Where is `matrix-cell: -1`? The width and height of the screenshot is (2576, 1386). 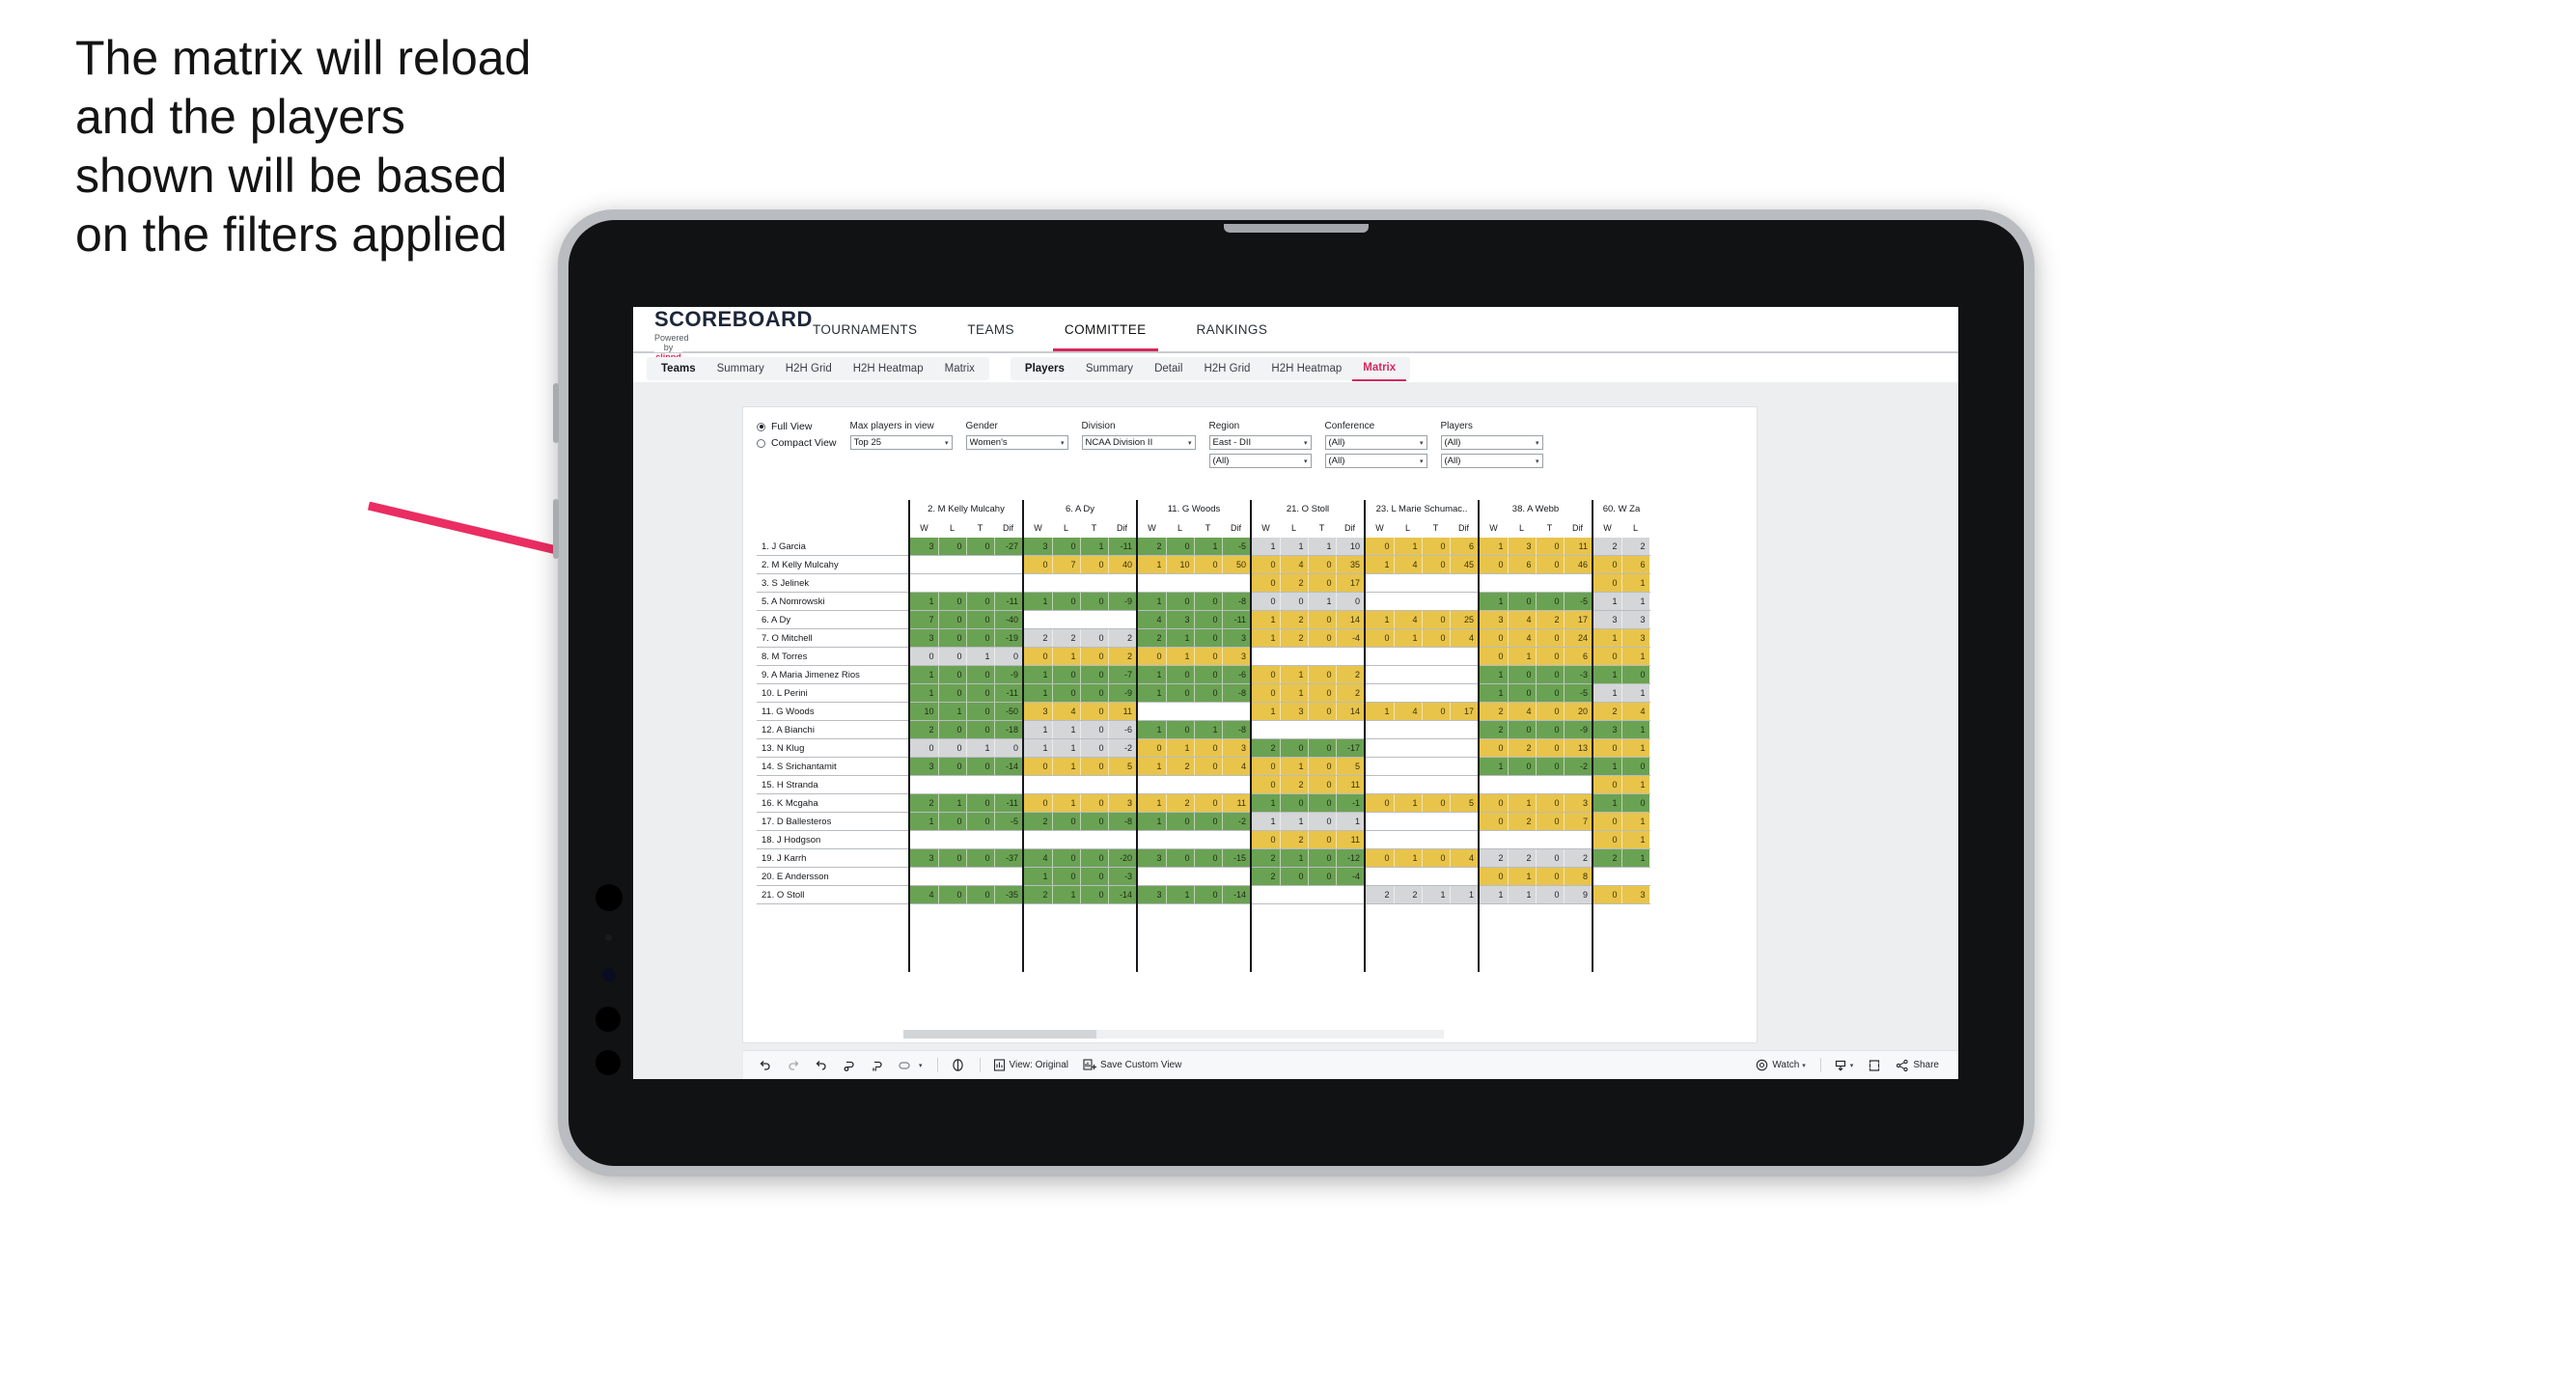 matrix-cell: -1 is located at coordinates (1351, 803).